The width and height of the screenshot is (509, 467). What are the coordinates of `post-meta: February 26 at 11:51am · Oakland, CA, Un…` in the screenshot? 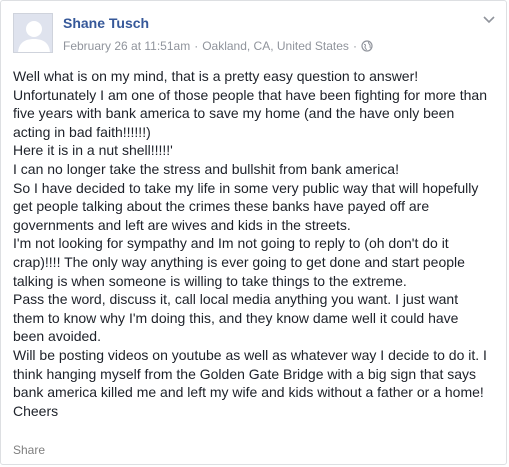 It's located at (218, 46).